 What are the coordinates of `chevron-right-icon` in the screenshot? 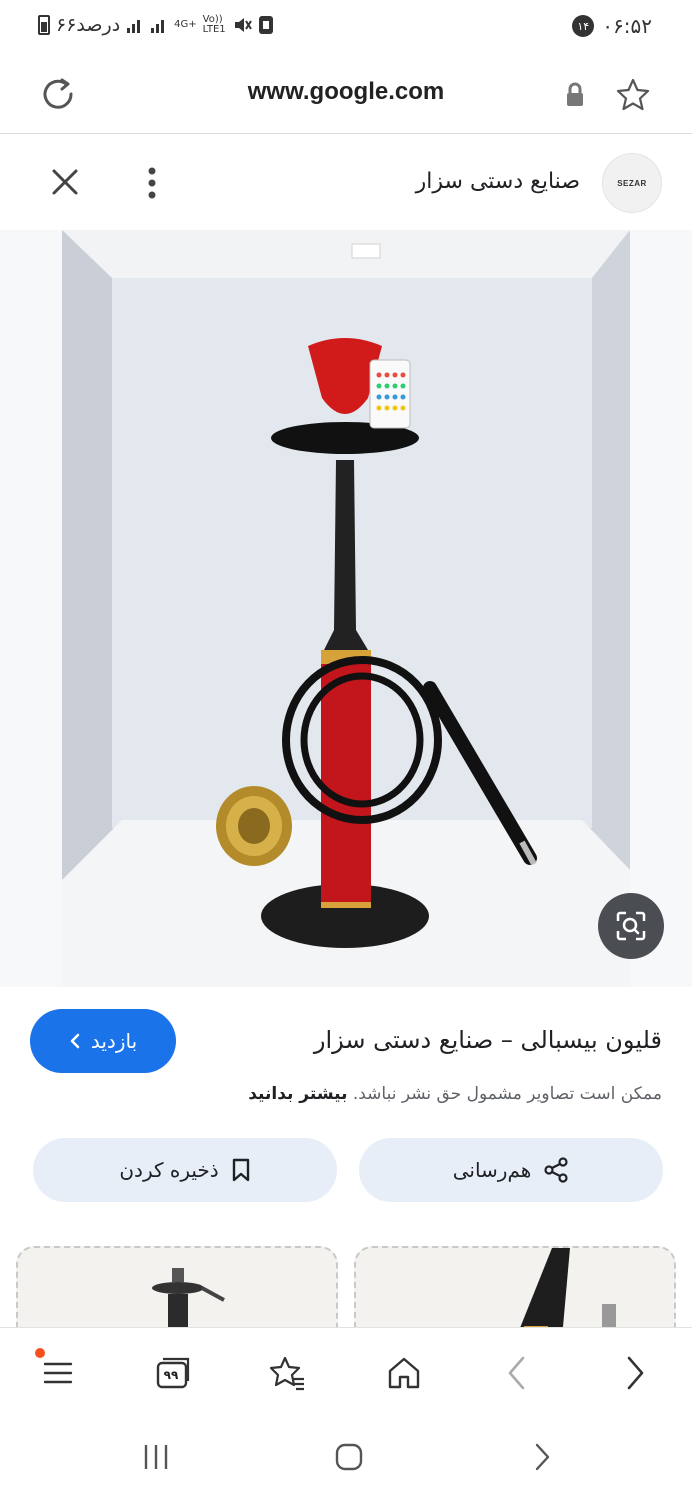 It's located at (635, 1373).